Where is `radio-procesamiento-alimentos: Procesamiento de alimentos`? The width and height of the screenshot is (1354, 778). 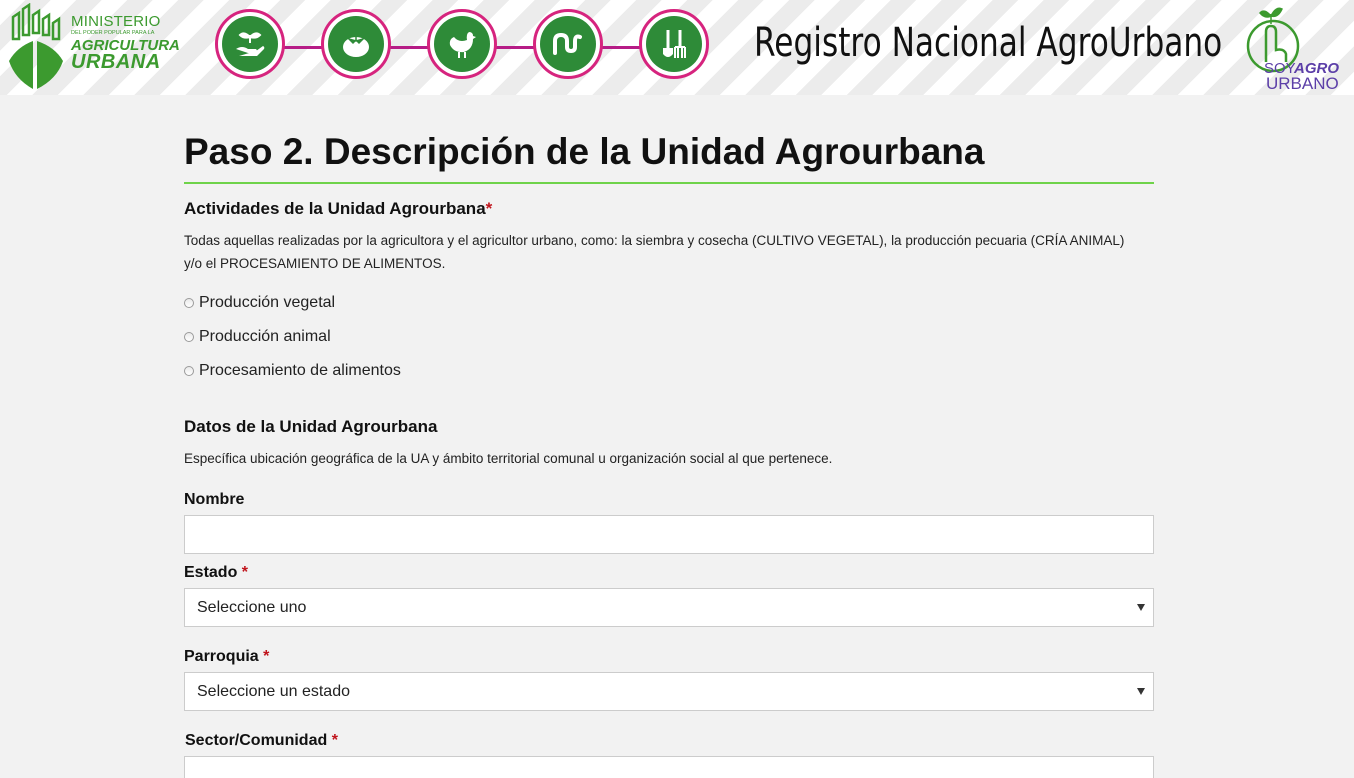
radio-procesamiento-alimentos: Procesamiento de alimentos is located at coordinates (292, 371).